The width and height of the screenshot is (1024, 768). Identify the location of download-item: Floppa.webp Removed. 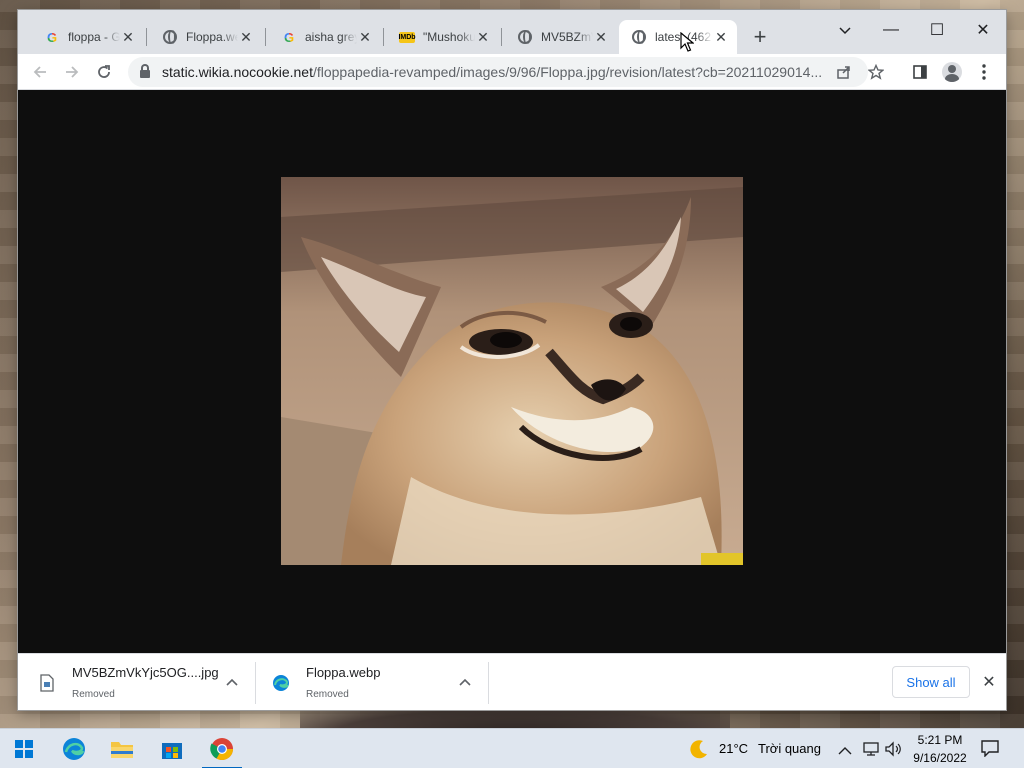
(325, 682).